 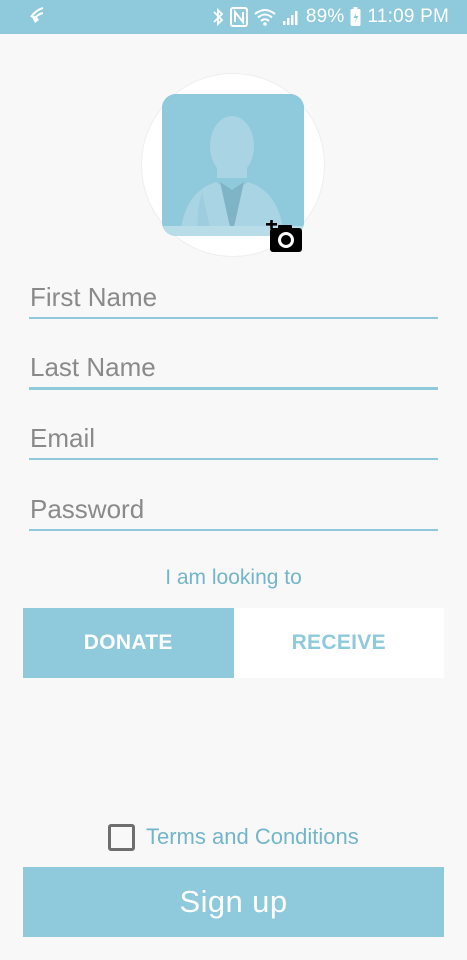 I want to click on status-bar: 89% 11:09 PM, so click(x=233, y=17).